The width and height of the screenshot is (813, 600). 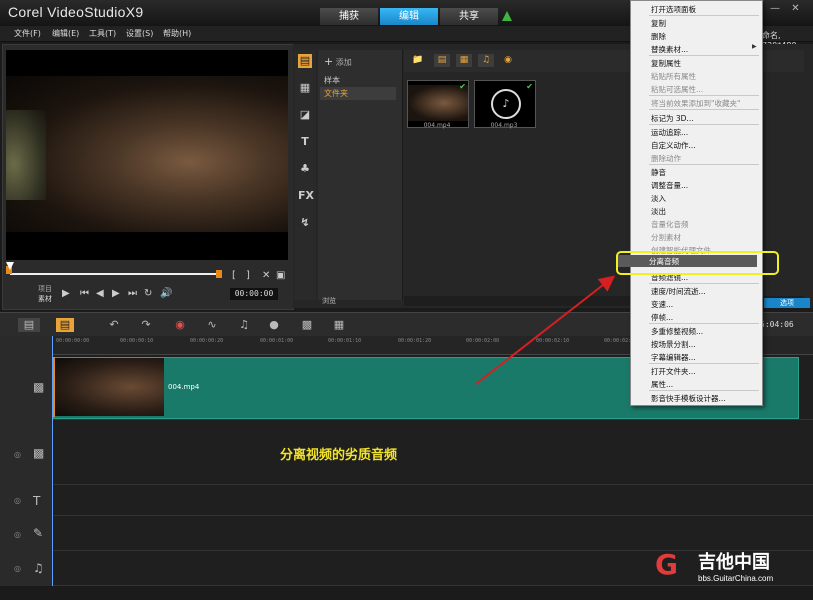 What do you see at coordinates (734, 562) in the screenshot?
I see `watermark-title: 吉他中国` at bounding box center [734, 562].